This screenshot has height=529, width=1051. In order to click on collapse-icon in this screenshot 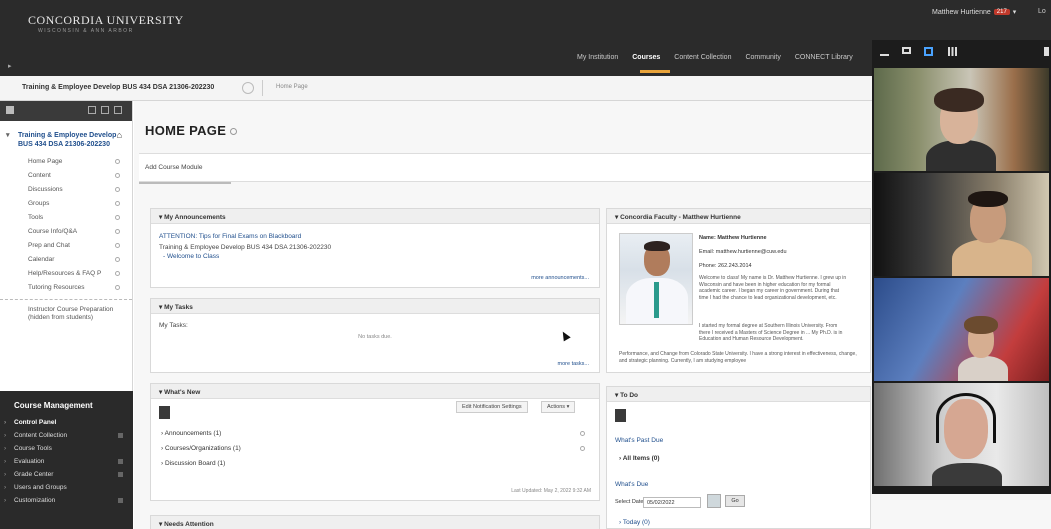, I will do `click(118, 110)`.